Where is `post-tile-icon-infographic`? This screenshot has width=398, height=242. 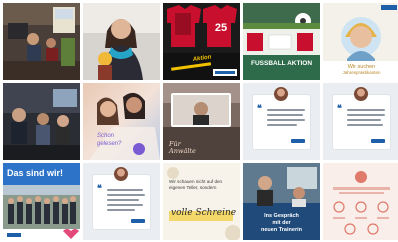 post-tile-icon-infographic is located at coordinates (360, 201).